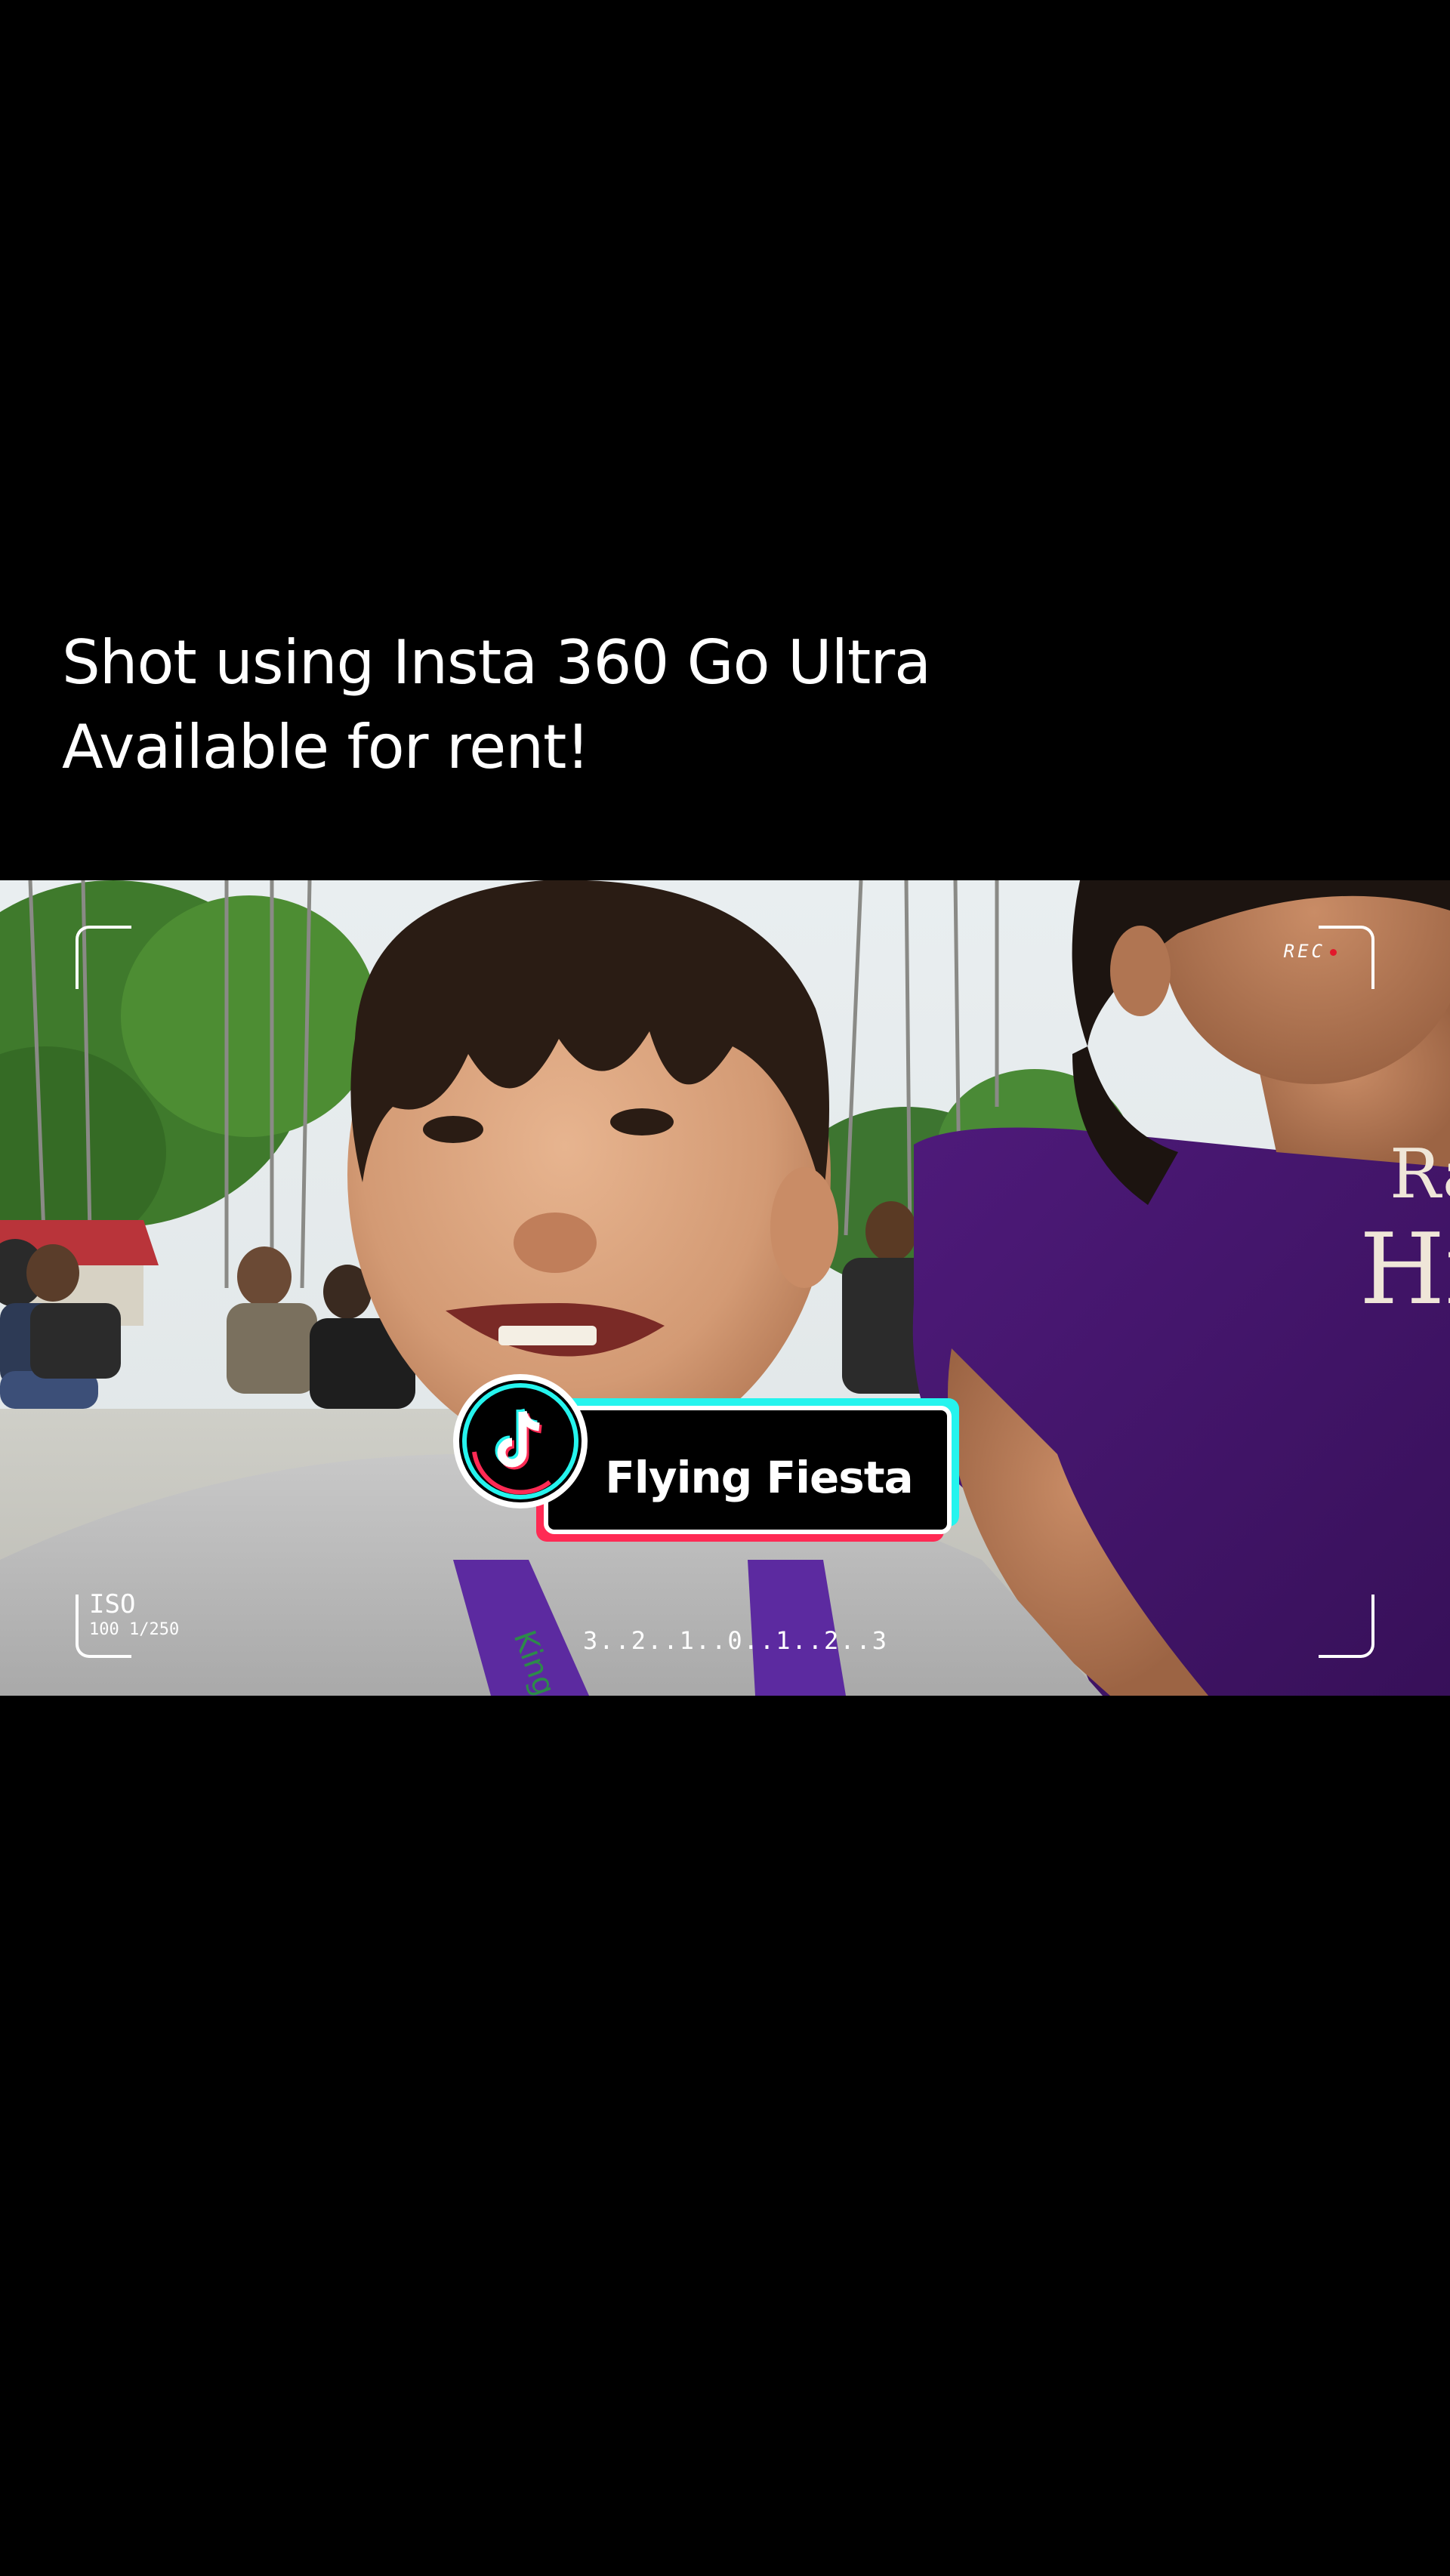  I want to click on iso-readout: ISO 100 1/250, so click(134, 1615).